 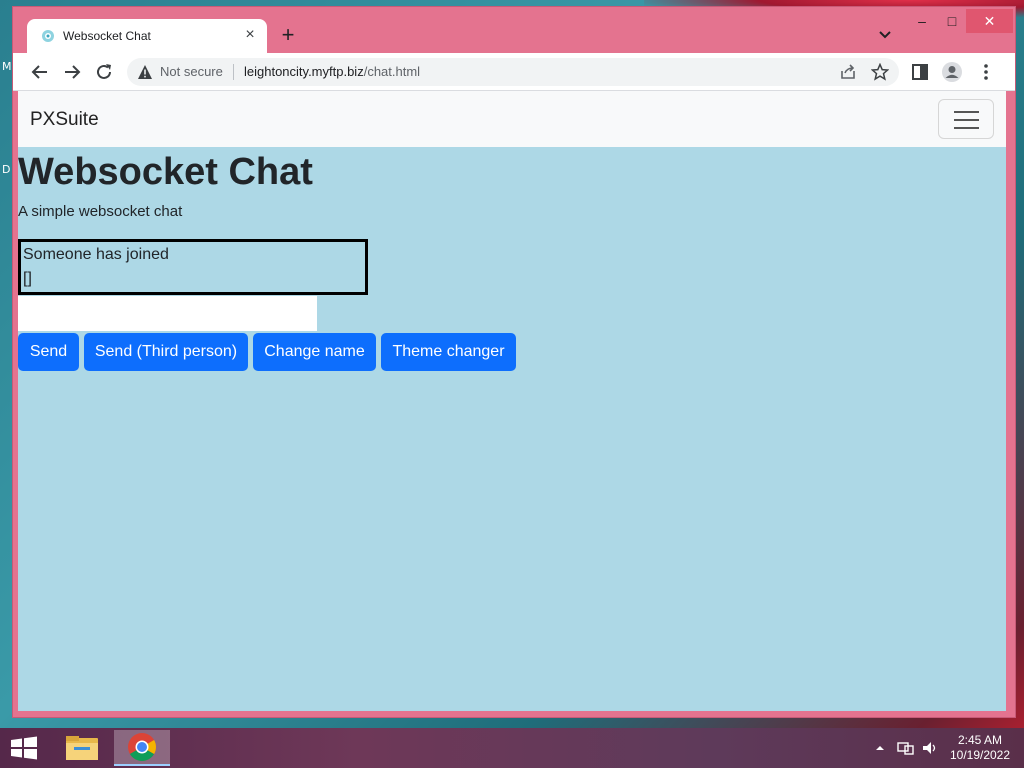 I want to click on send-button: Send, so click(x=48, y=352).